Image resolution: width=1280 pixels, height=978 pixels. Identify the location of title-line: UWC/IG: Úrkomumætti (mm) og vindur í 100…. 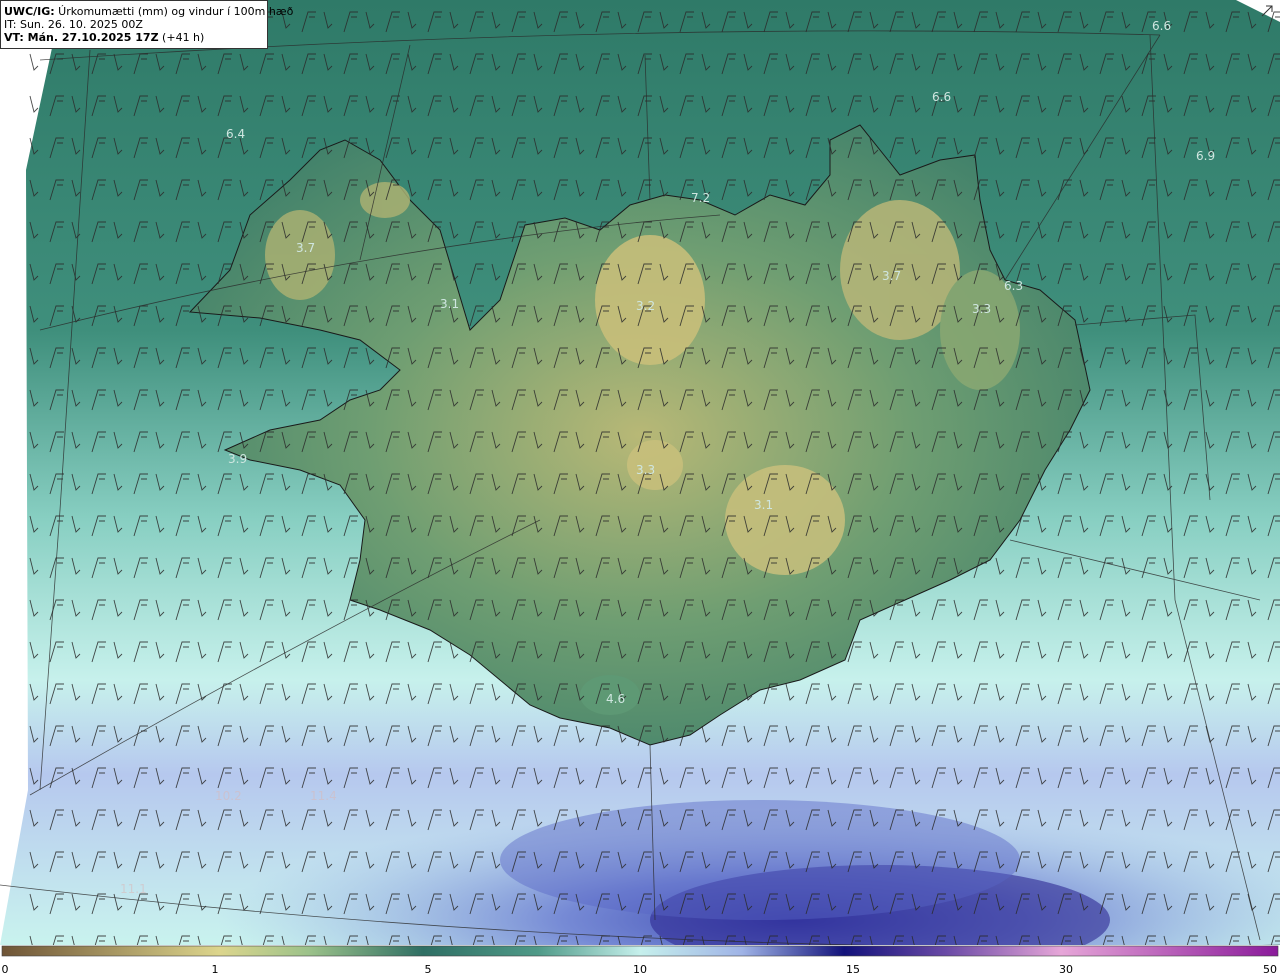
(148, 11).